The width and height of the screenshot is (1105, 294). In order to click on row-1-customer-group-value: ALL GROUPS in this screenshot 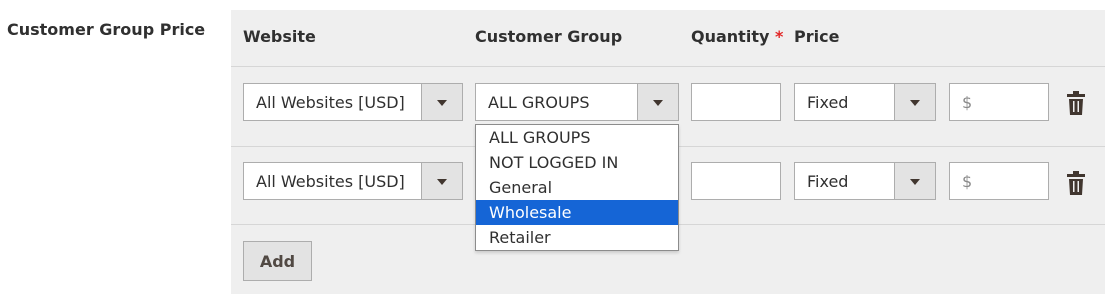, I will do `click(539, 102)`.